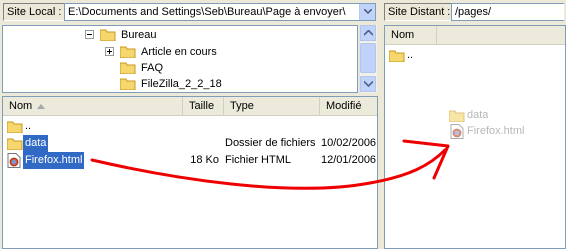 This screenshot has height=249, width=566. What do you see at coordinates (270, 164) in the screenshot?
I see `drag-arrow-icon` at bounding box center [270, 164].